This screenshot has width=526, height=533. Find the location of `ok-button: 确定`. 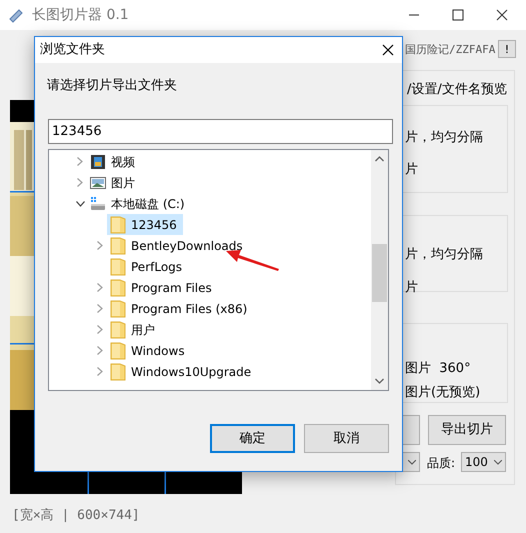

ok-button: 确定 is located at coordinates (252, 438).